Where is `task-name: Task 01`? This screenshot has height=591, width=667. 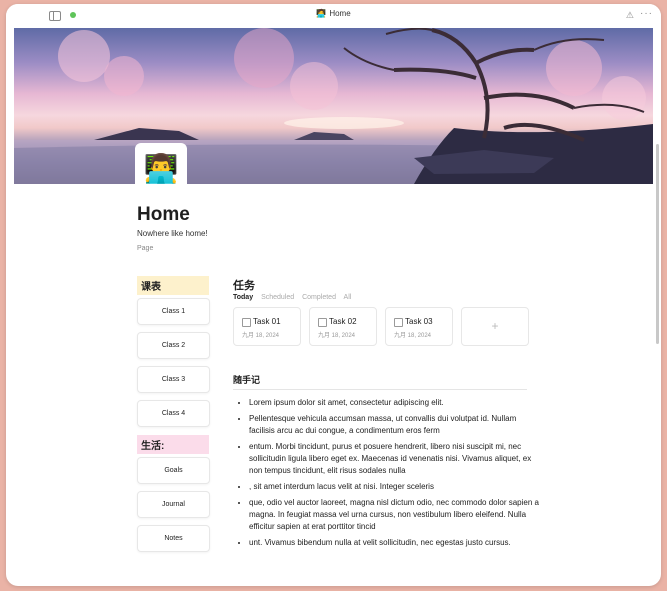 task-name: Task 01 is located at coordinates (267, 321).